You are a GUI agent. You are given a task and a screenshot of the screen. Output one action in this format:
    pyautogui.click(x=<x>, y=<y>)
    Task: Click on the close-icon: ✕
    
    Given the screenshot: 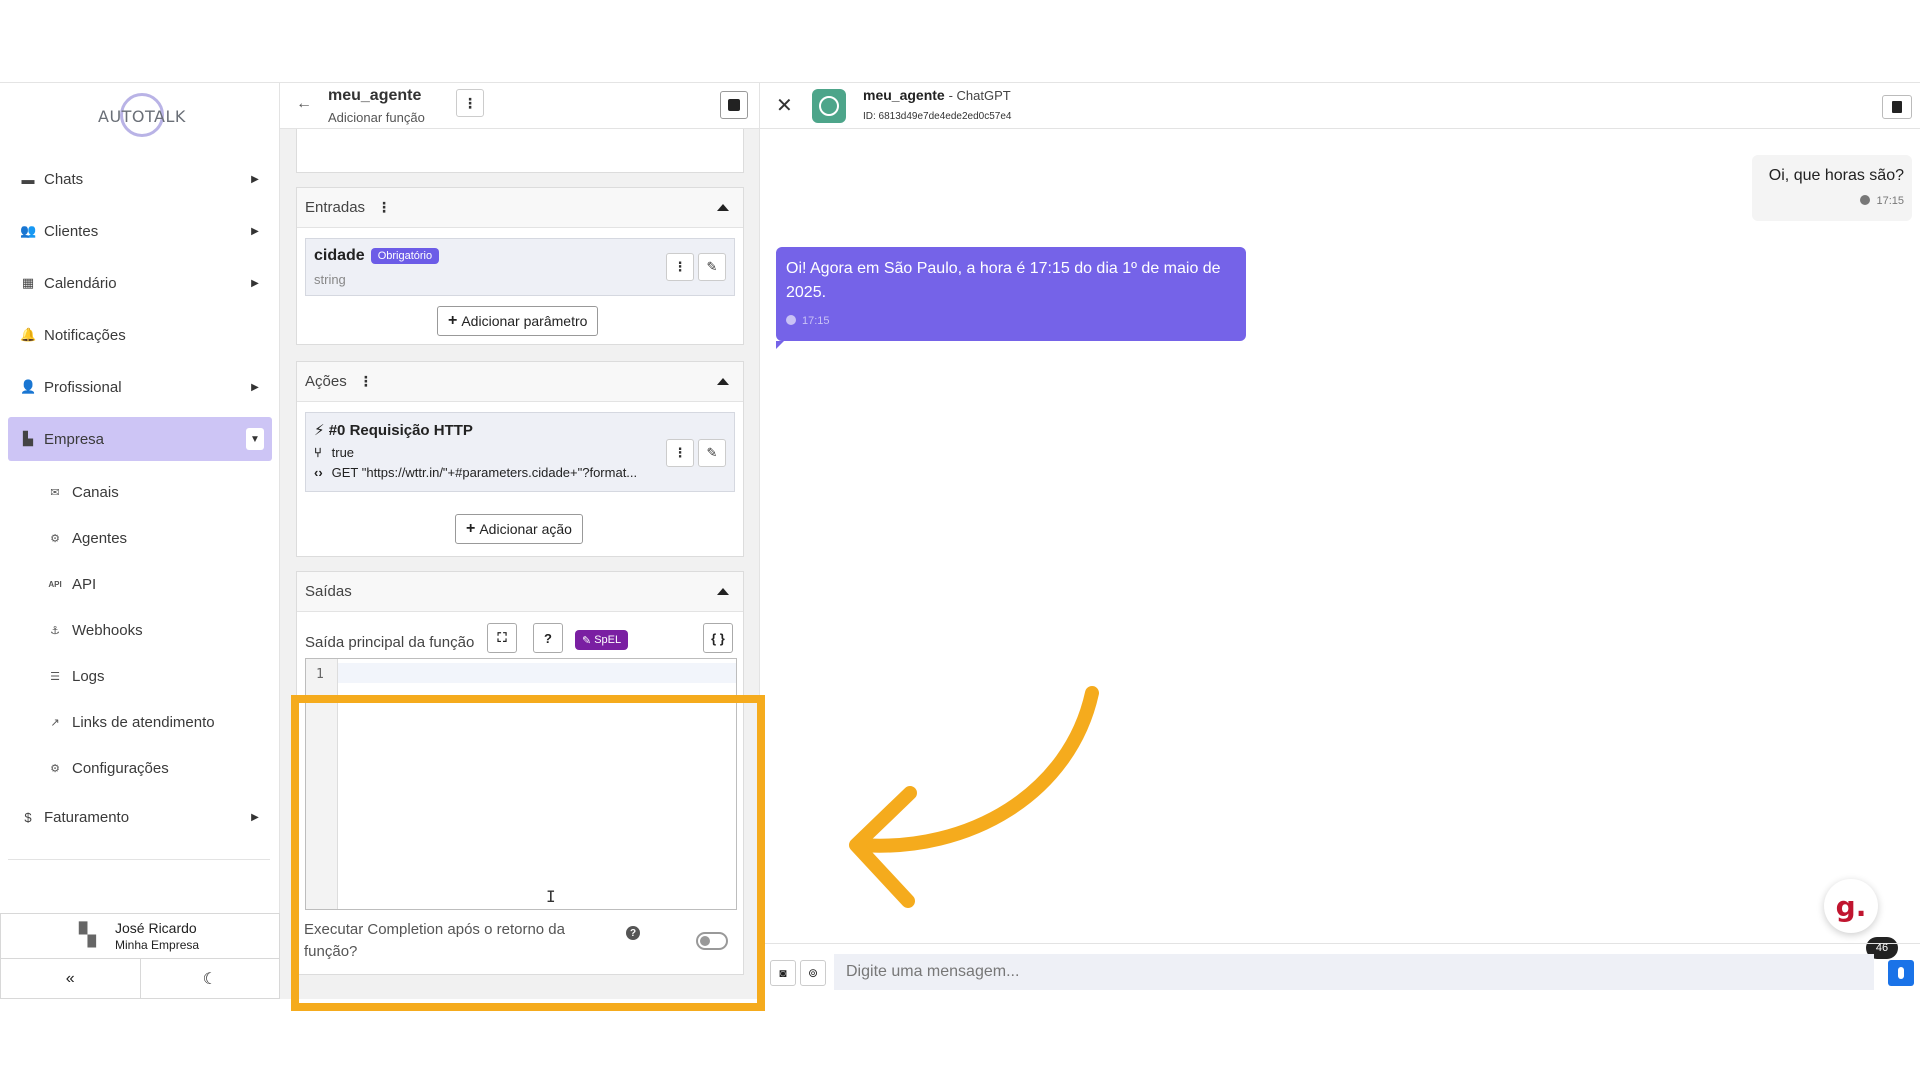 What is the action you would take?
    pyautogui.click(x=784, y=105)
    